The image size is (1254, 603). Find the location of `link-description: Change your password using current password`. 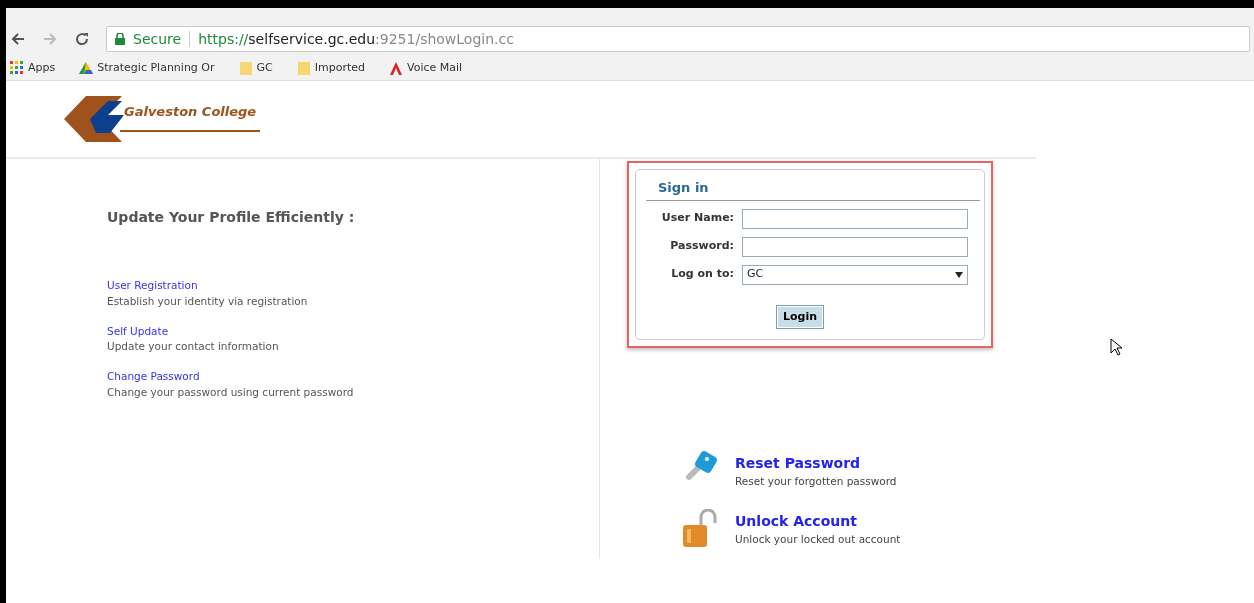

link-description: Change your password using current password is located at coordinates (231, 392).